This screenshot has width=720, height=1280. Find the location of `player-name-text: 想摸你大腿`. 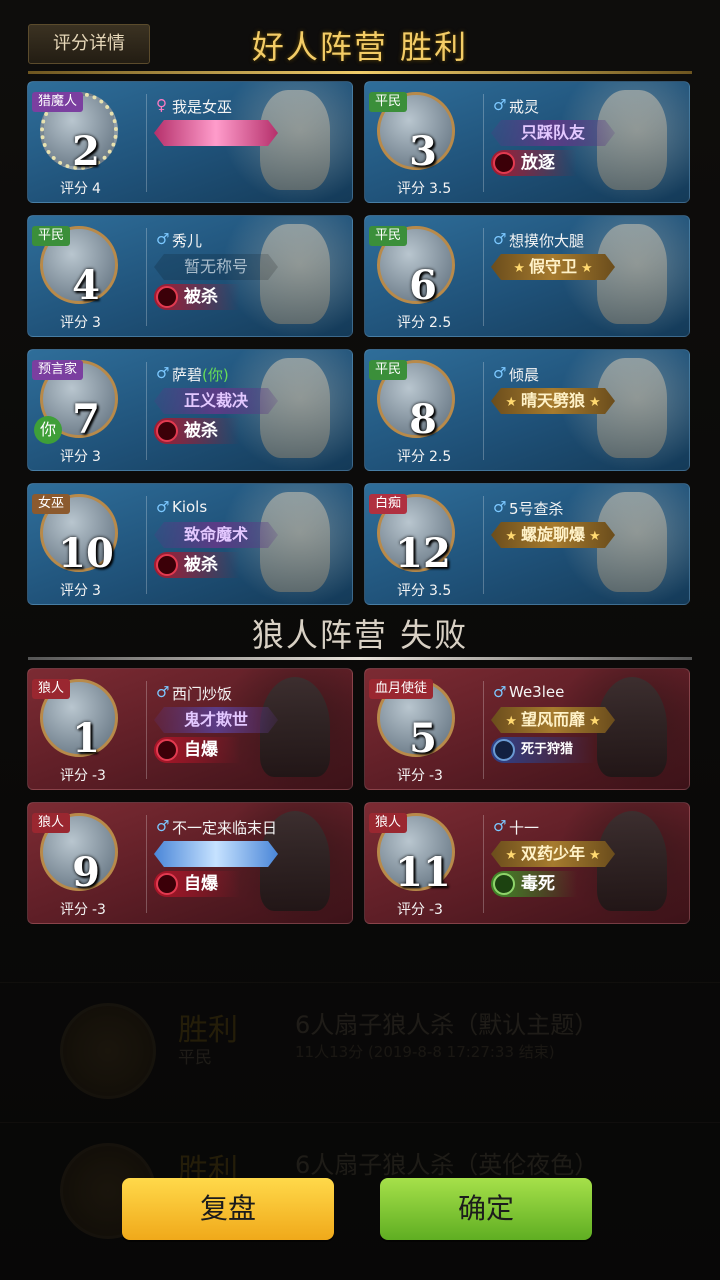

player-name-text: 想摸你大腿 is located at coordinates (547, 241).